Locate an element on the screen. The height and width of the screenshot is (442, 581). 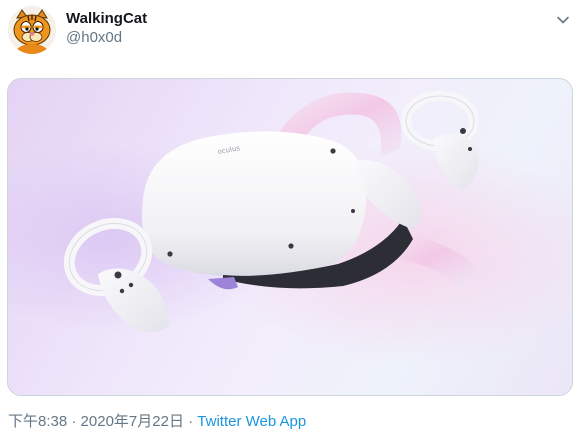
author-display-name: WalkingCat is located at coordinates (106, 19).